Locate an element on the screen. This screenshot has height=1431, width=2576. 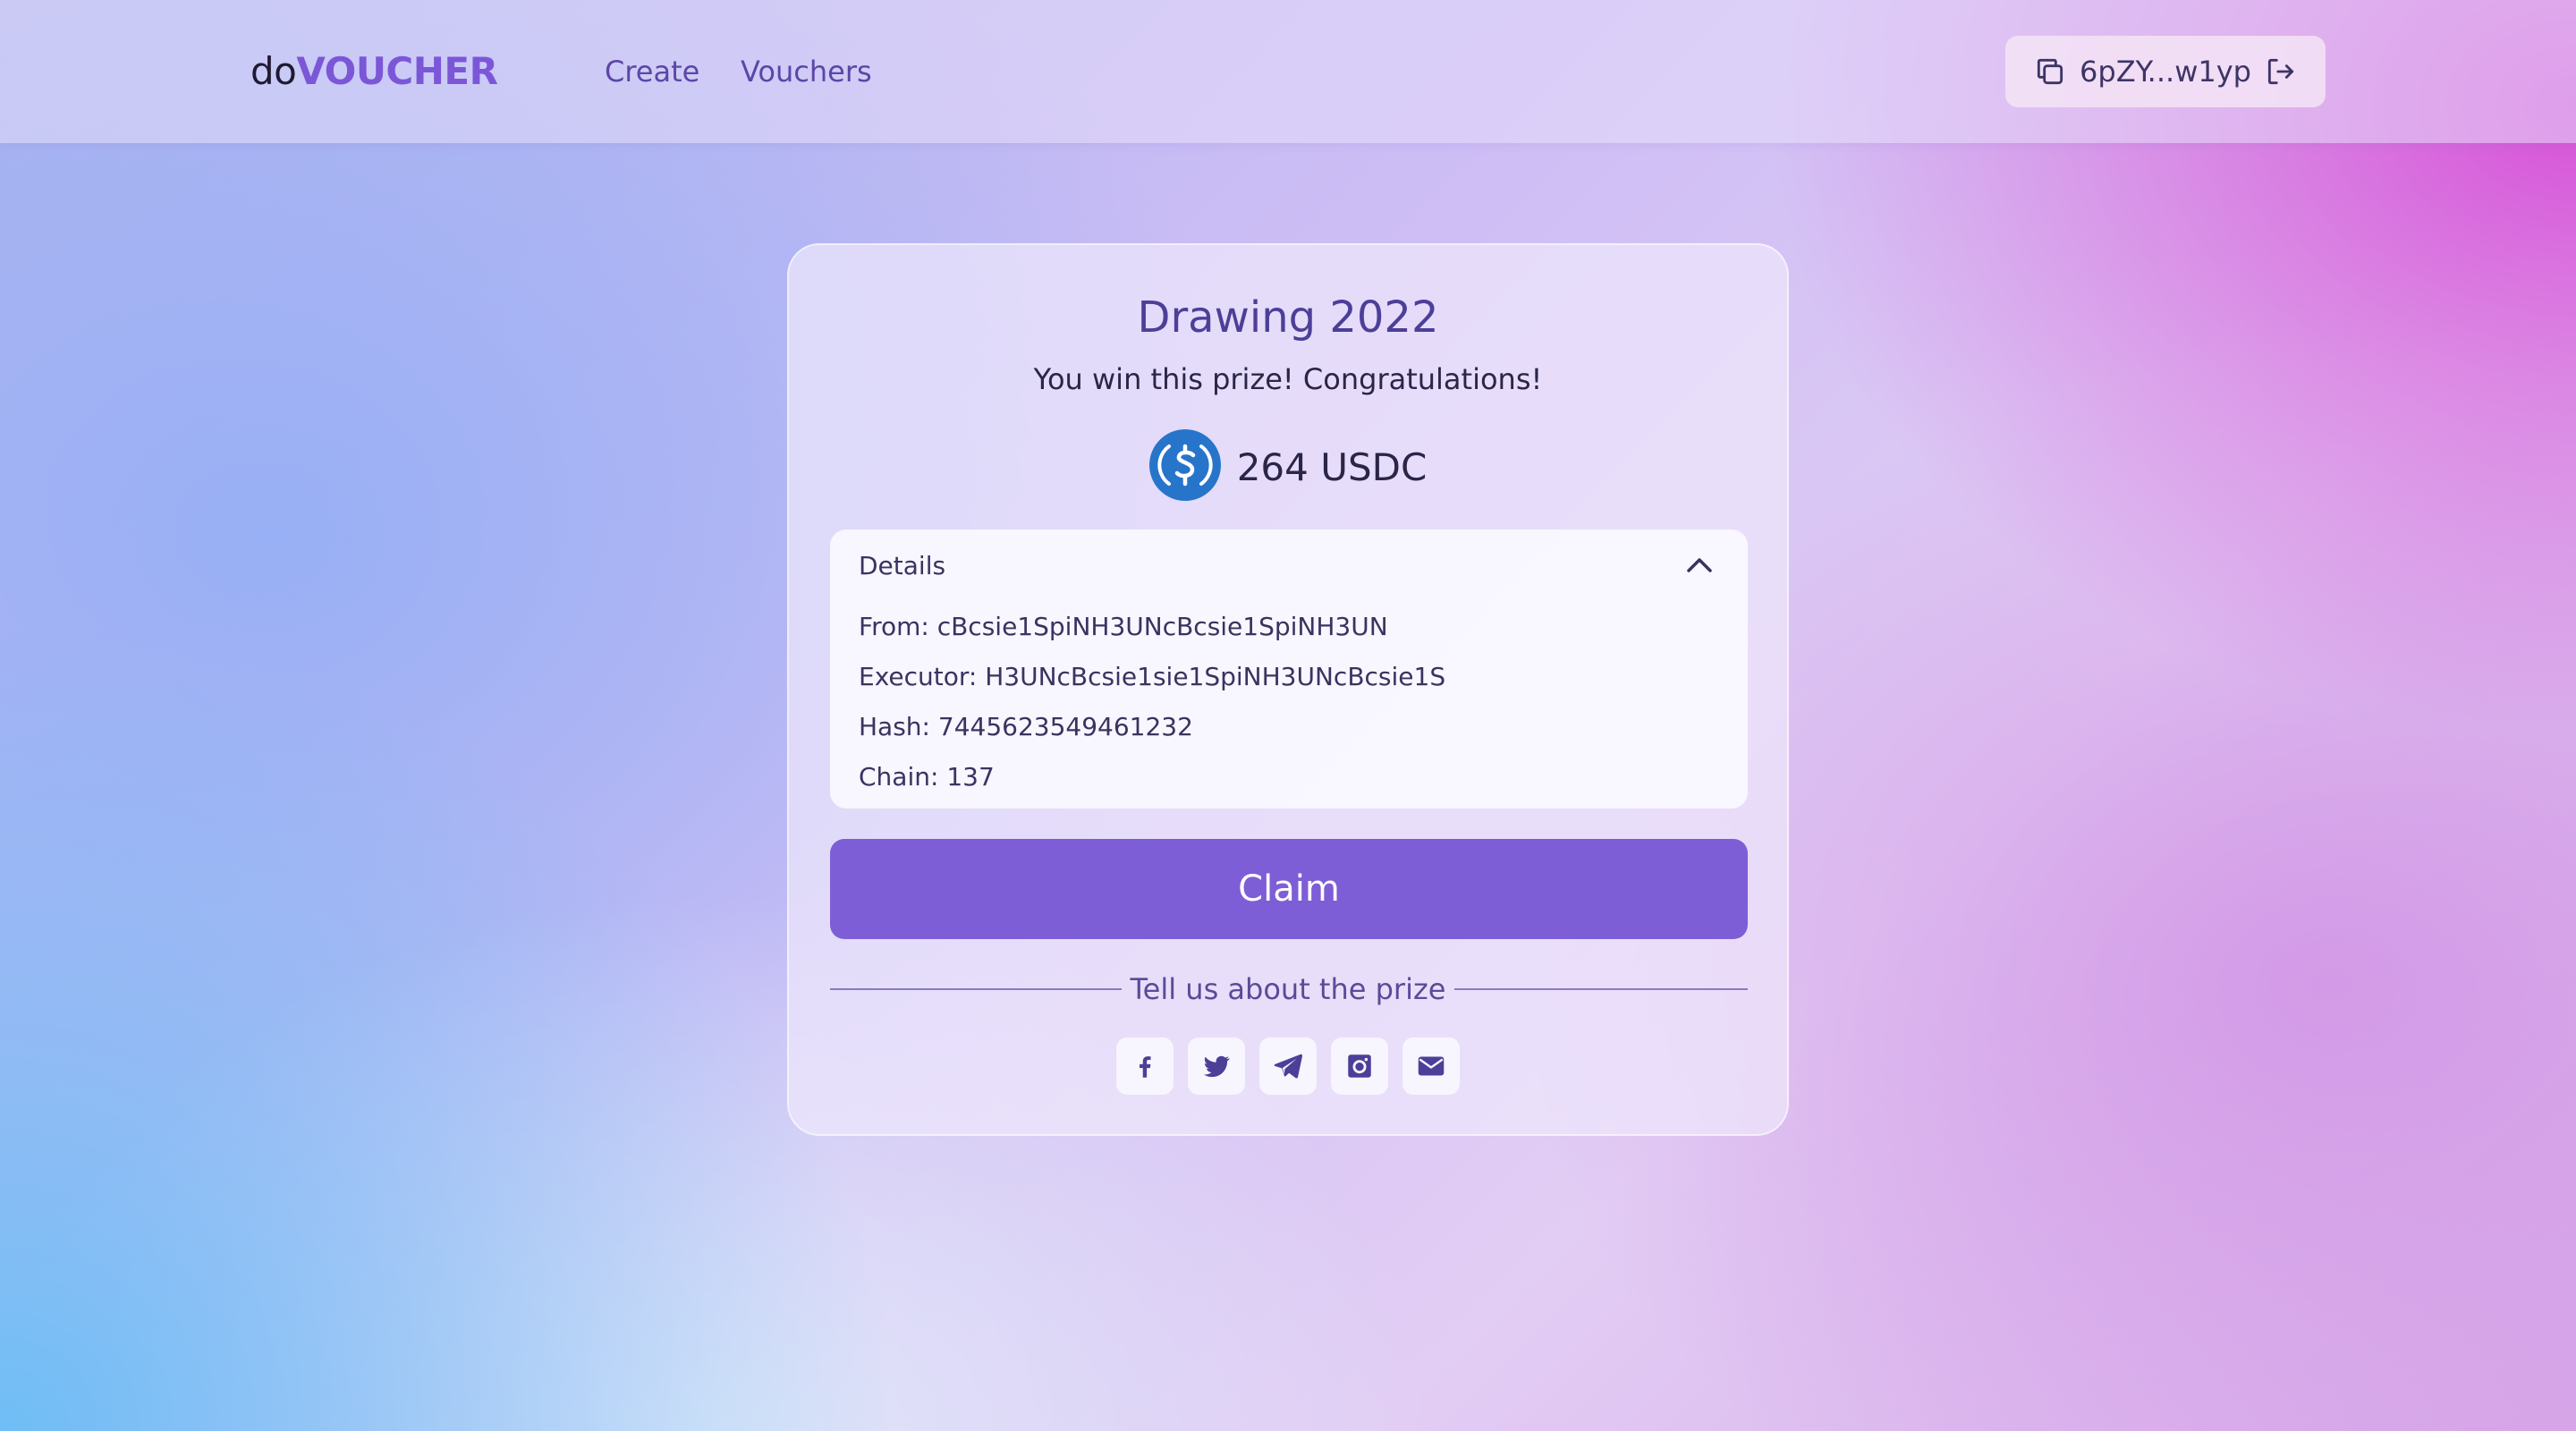
logo-brand: VOUCHER is located at coordinates (397, 71).